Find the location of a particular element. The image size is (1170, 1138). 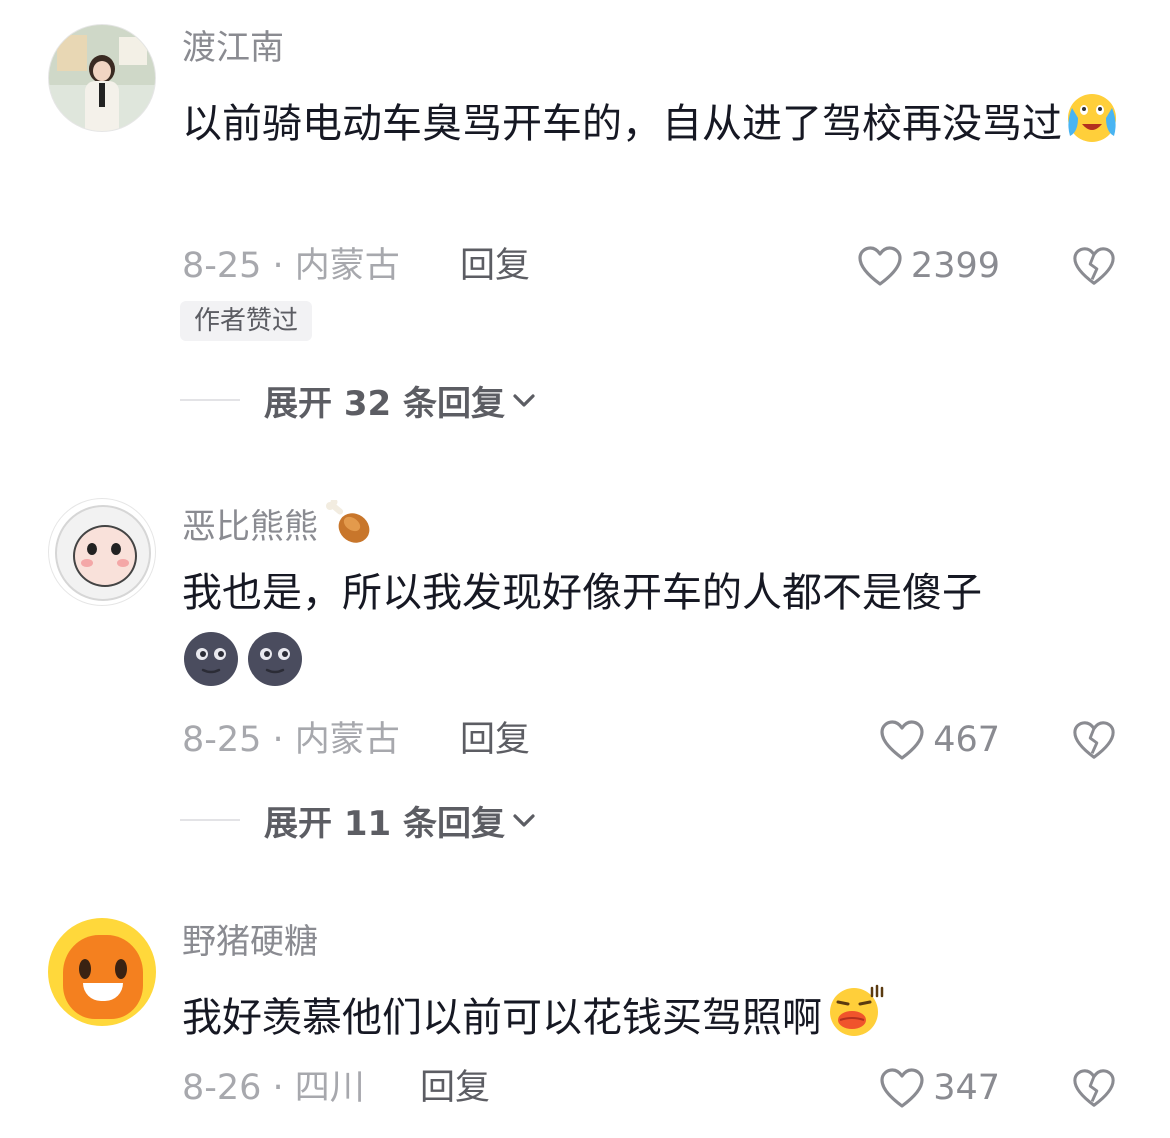

username: 野猪硬糖 is located at coordinates (250, 942).